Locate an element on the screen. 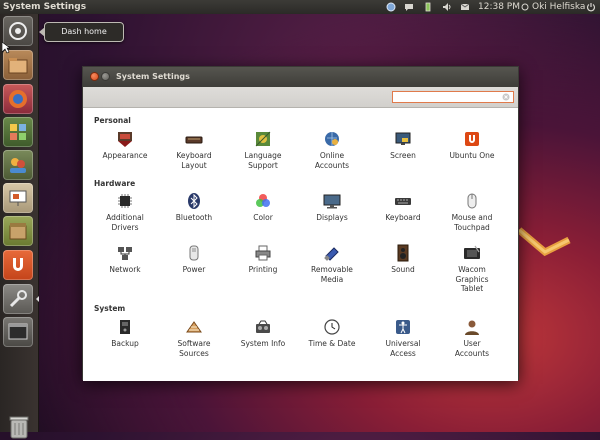 The width and height of the screenshot is (600, 440). archive-icon is located at coordinates (18, 231).